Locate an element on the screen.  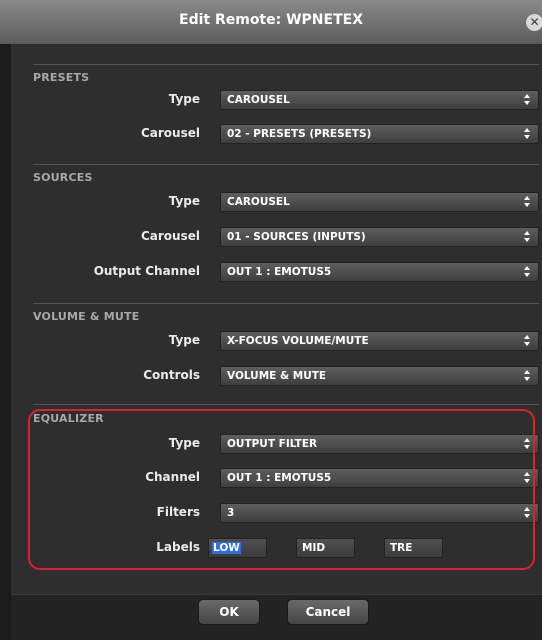
ok-button: OK is located at coordinates (229, 612).